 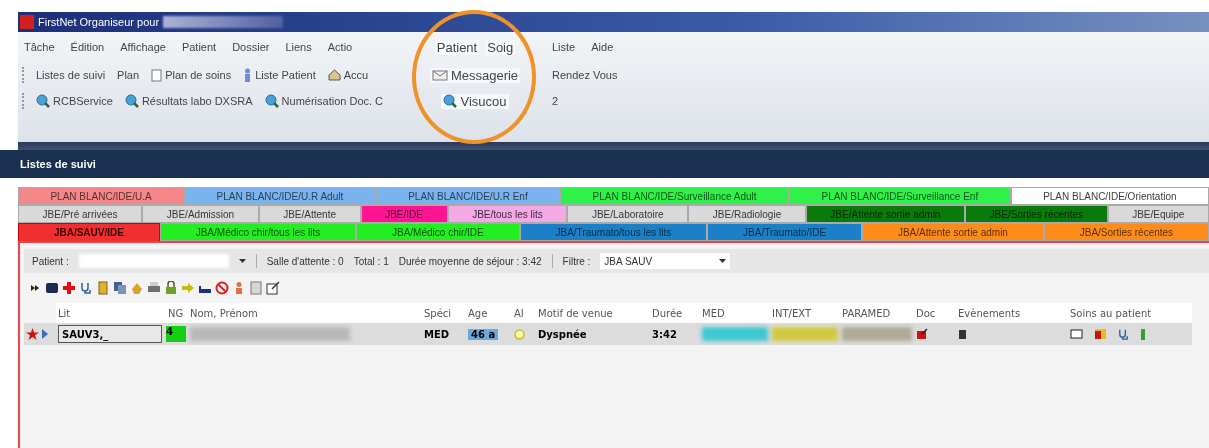 I want to click on column-header: PARAMED, so click(x=877, y=313).